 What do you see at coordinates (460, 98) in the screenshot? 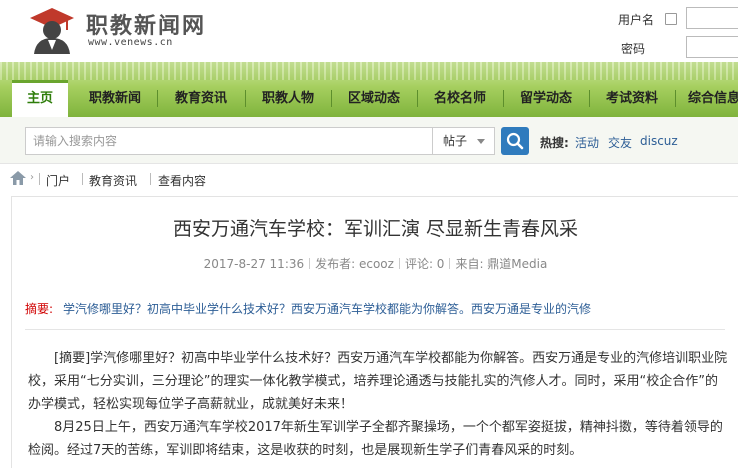
I see `nav-item-schools: 名校名师` at bounding box center [460, 98].